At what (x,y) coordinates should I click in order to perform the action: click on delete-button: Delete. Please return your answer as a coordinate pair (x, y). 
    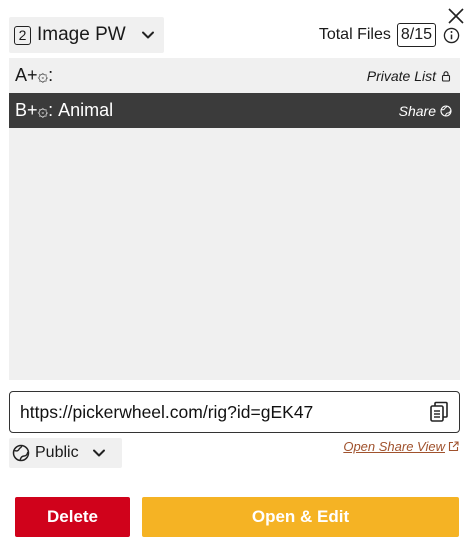
    Looking at the image, I should click on (72, 517).